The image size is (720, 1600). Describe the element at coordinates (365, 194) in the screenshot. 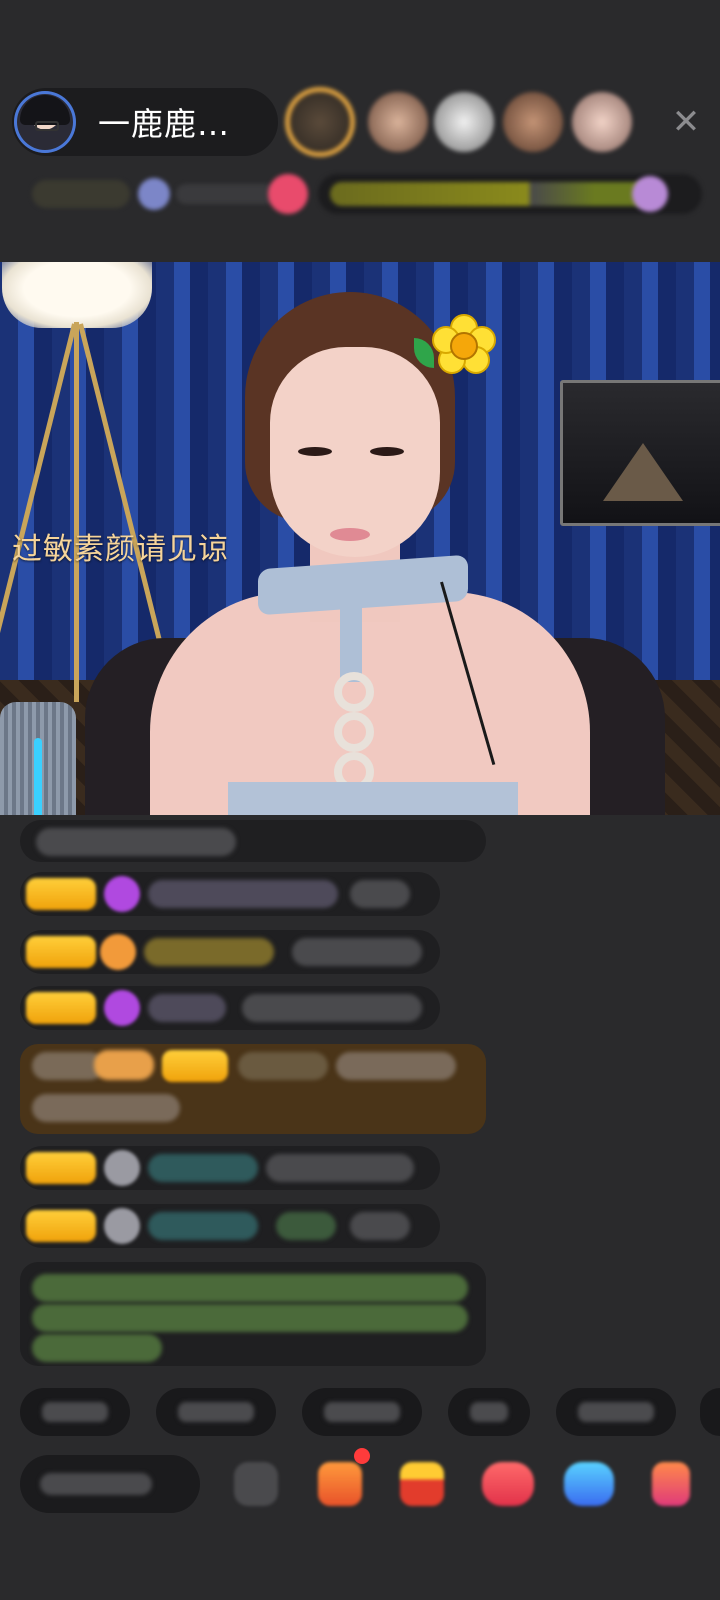

I see `status-badges-row` at that location.